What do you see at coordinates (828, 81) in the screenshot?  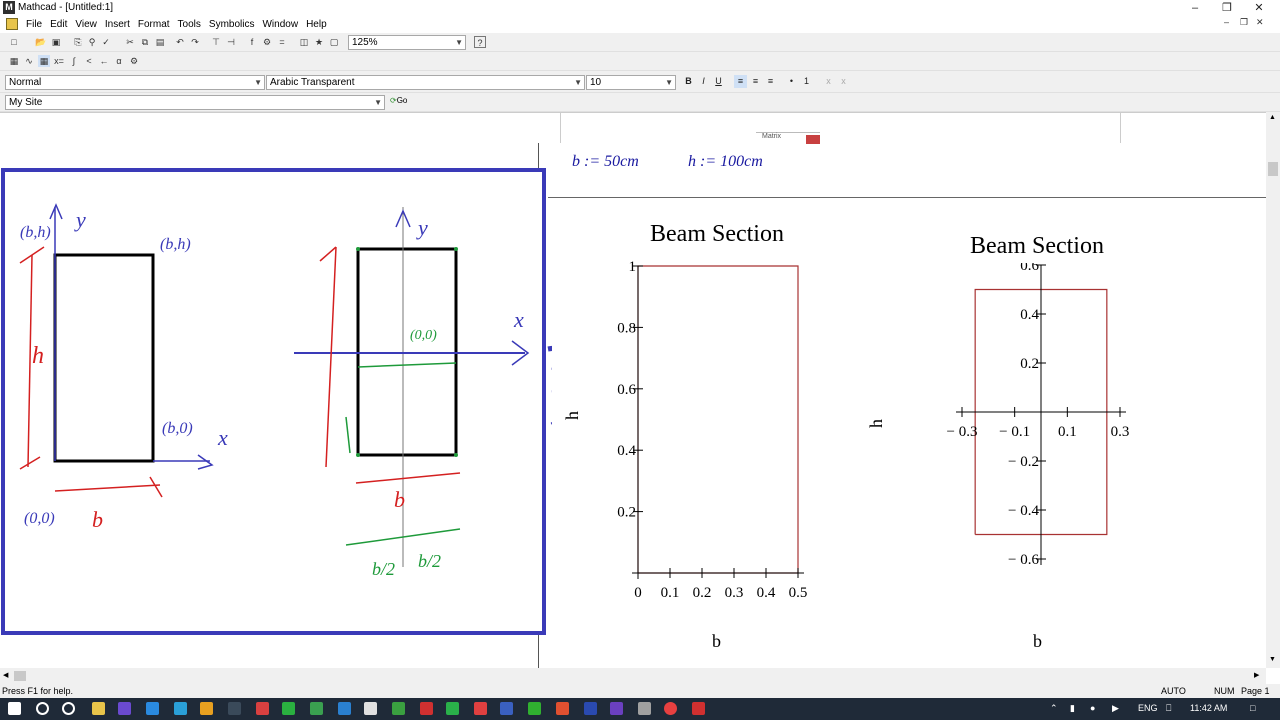 I see `subscript-icon: x` at bounding box center [828, 81].